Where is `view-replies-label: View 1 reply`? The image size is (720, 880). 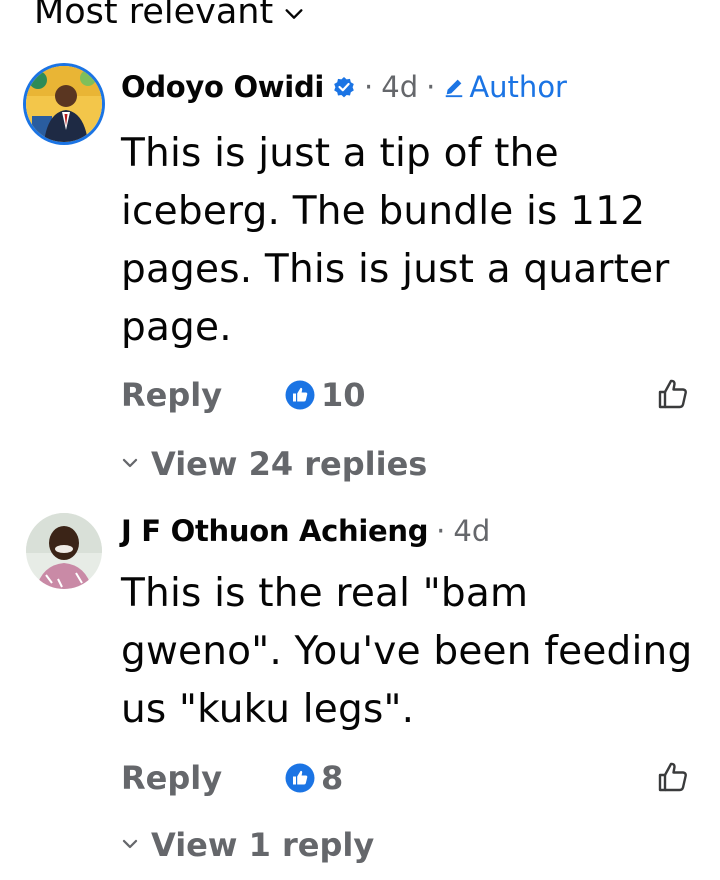 view-replies-label: View 1 reply is located at coordinates (263, 845).